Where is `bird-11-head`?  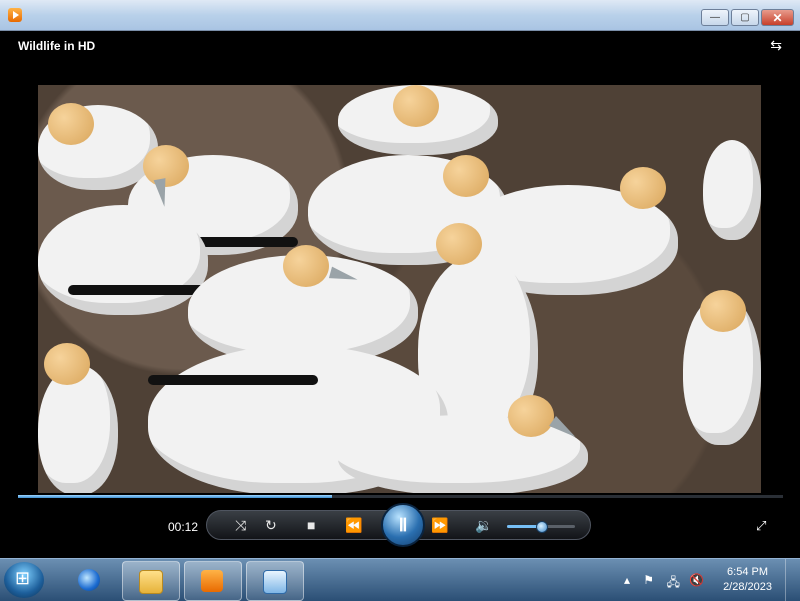 bird-11-head is located at coordinates (531, 416).